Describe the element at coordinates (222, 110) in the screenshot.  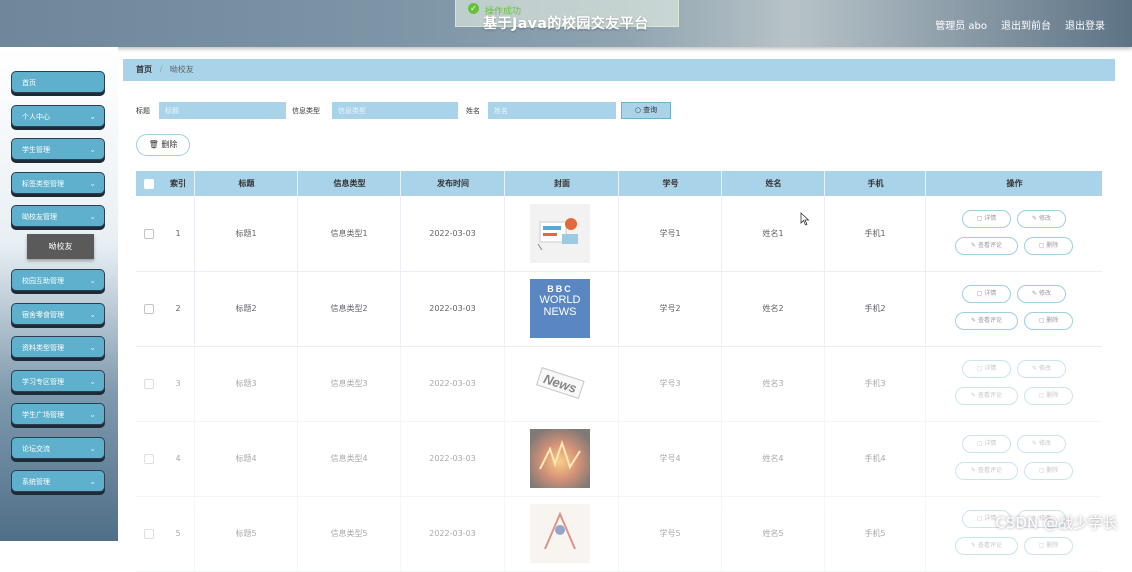
I see `title-input` at that location.